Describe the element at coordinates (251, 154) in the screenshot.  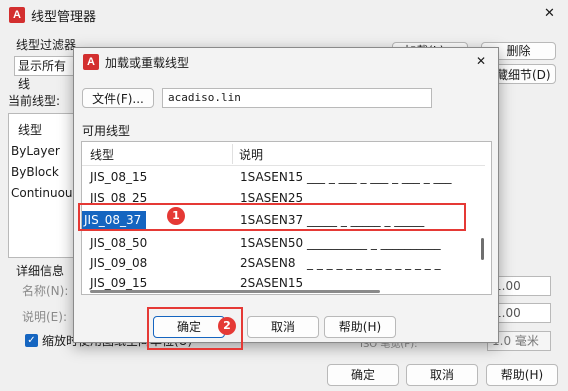
I see `col-header-description: 说明` at that location.